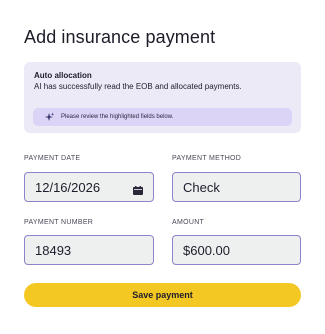 This screenshot has height=334, width=325. What do you see at coordinates (188, 222) in the screenshot?
I see `amount-label: AMOUNT` at bounding box center [188, 222].